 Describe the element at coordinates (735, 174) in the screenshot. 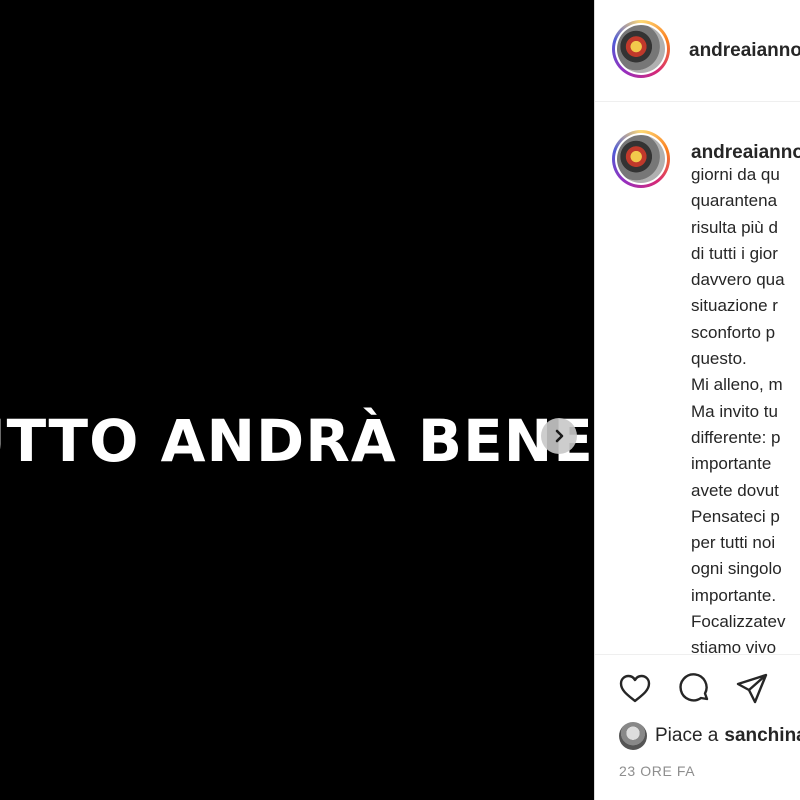

I see `caption-line: giorni da qu` at that location.